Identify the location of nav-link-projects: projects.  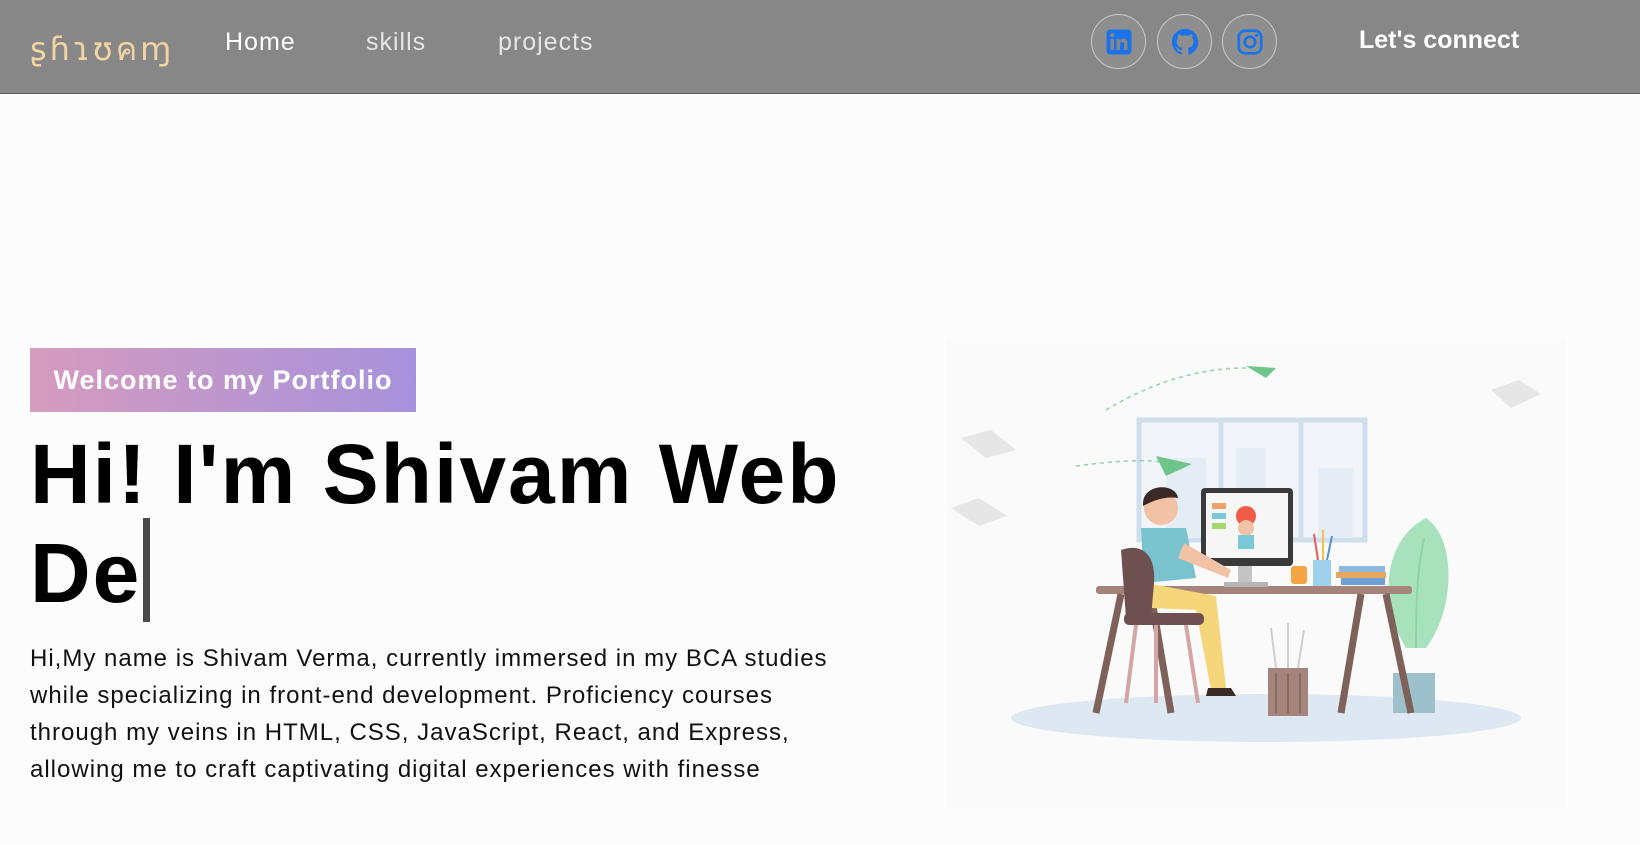
(546, 42).